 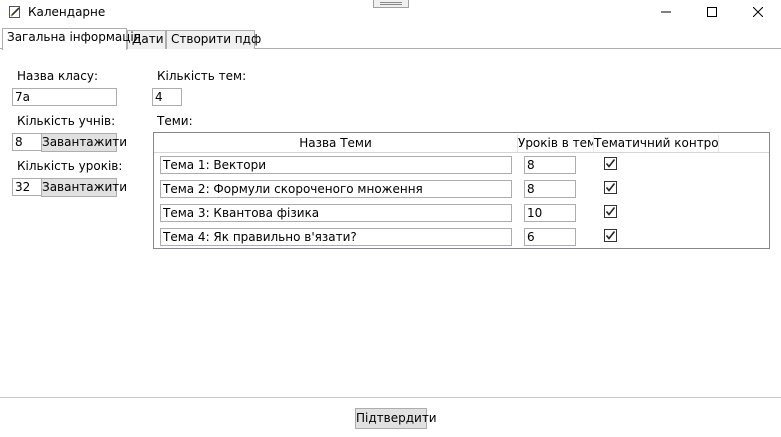 I want to click on tab-strip: Загальна інформація Дати Створити пдф, so click(x=390, y=39).